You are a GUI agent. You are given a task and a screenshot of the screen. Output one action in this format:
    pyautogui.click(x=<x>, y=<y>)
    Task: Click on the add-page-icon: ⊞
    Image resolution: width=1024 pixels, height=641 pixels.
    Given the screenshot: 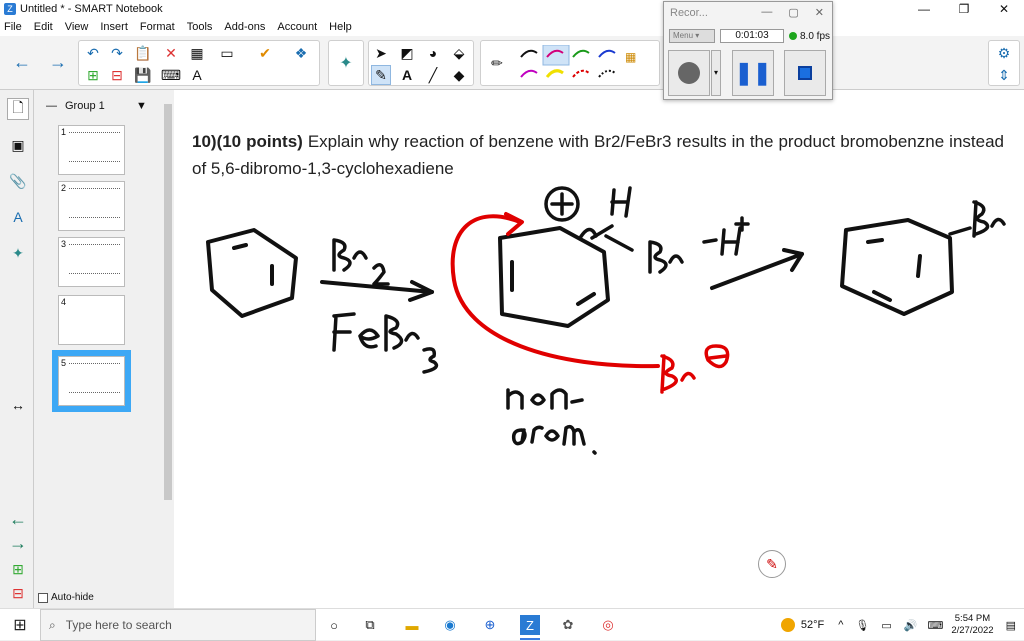 What is the action you would take?
    pyautogui.click(x=93, y=75)
    